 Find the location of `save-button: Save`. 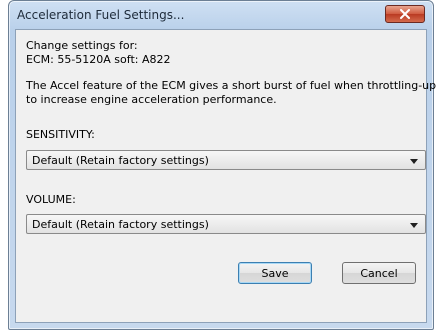

save-button: Save is located at coordinates (275, 273).